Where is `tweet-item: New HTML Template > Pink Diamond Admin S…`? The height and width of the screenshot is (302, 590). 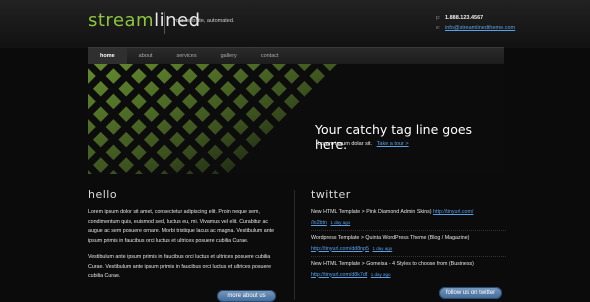 tweet-item: New HTML Template > Pink Diamond Admin S… is located at coordinates (408, 219).